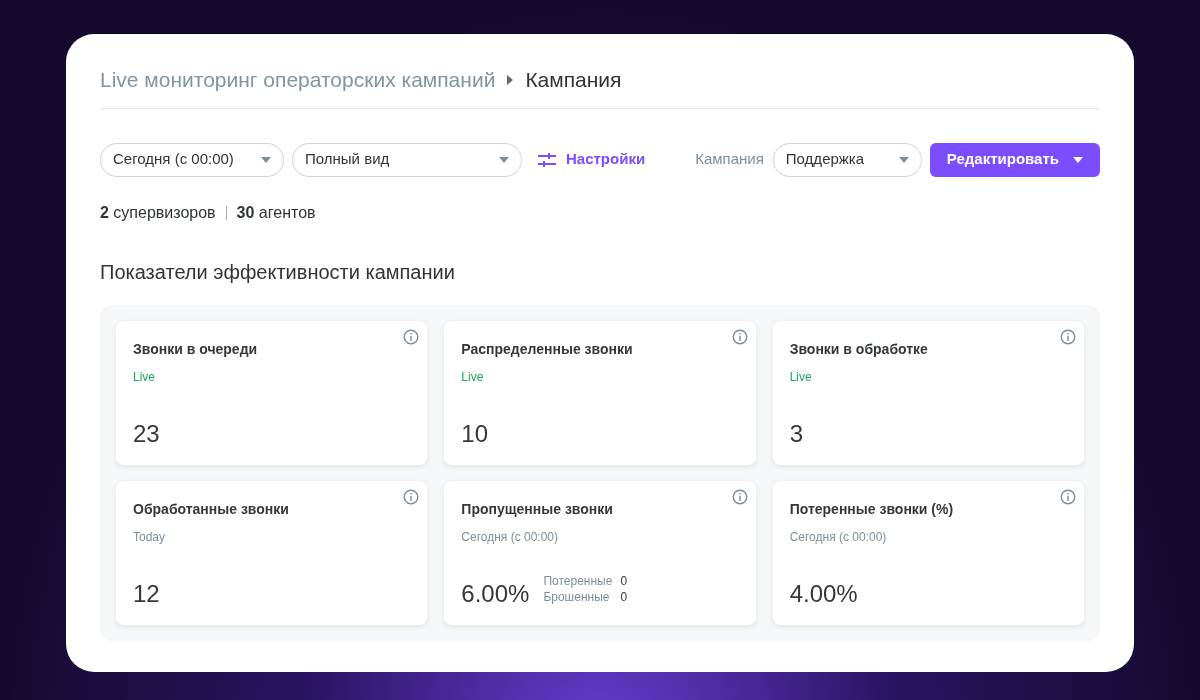  I want to click on chevron-icon, so click(510, 79).